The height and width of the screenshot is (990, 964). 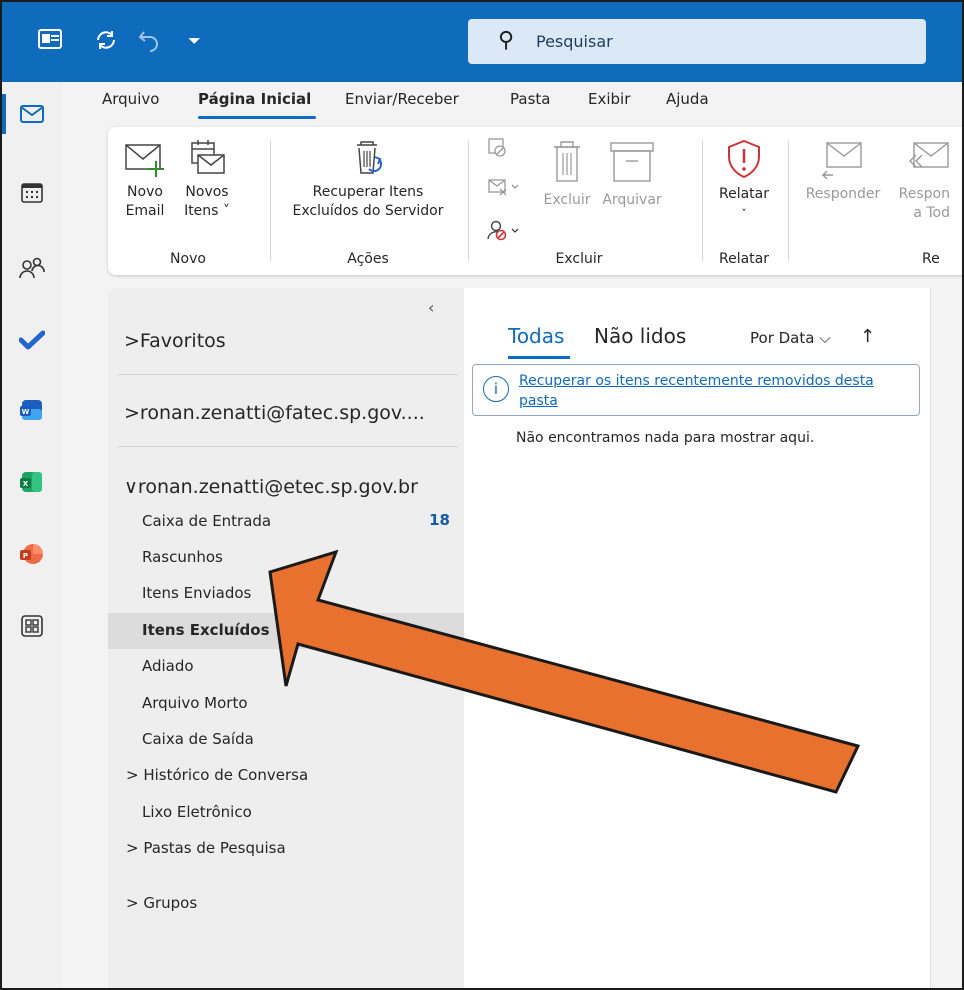 What do you see at coordinates (286, 594) in the screenshot?
I see `folder-itens-enviados: Itens Enviados` at bounding box center [286, 594].